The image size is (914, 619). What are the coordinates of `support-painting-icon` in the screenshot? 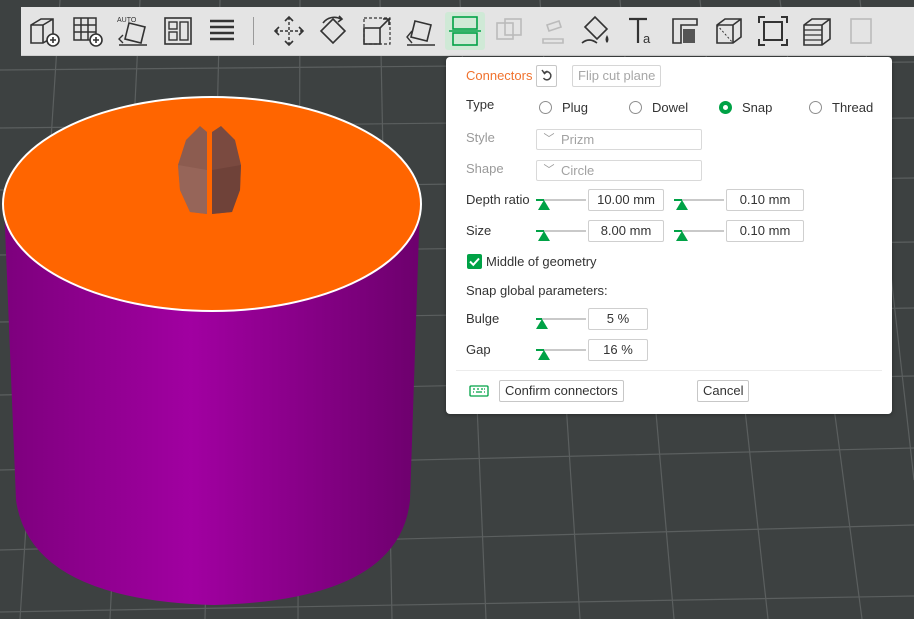 It's located at (553, 31).